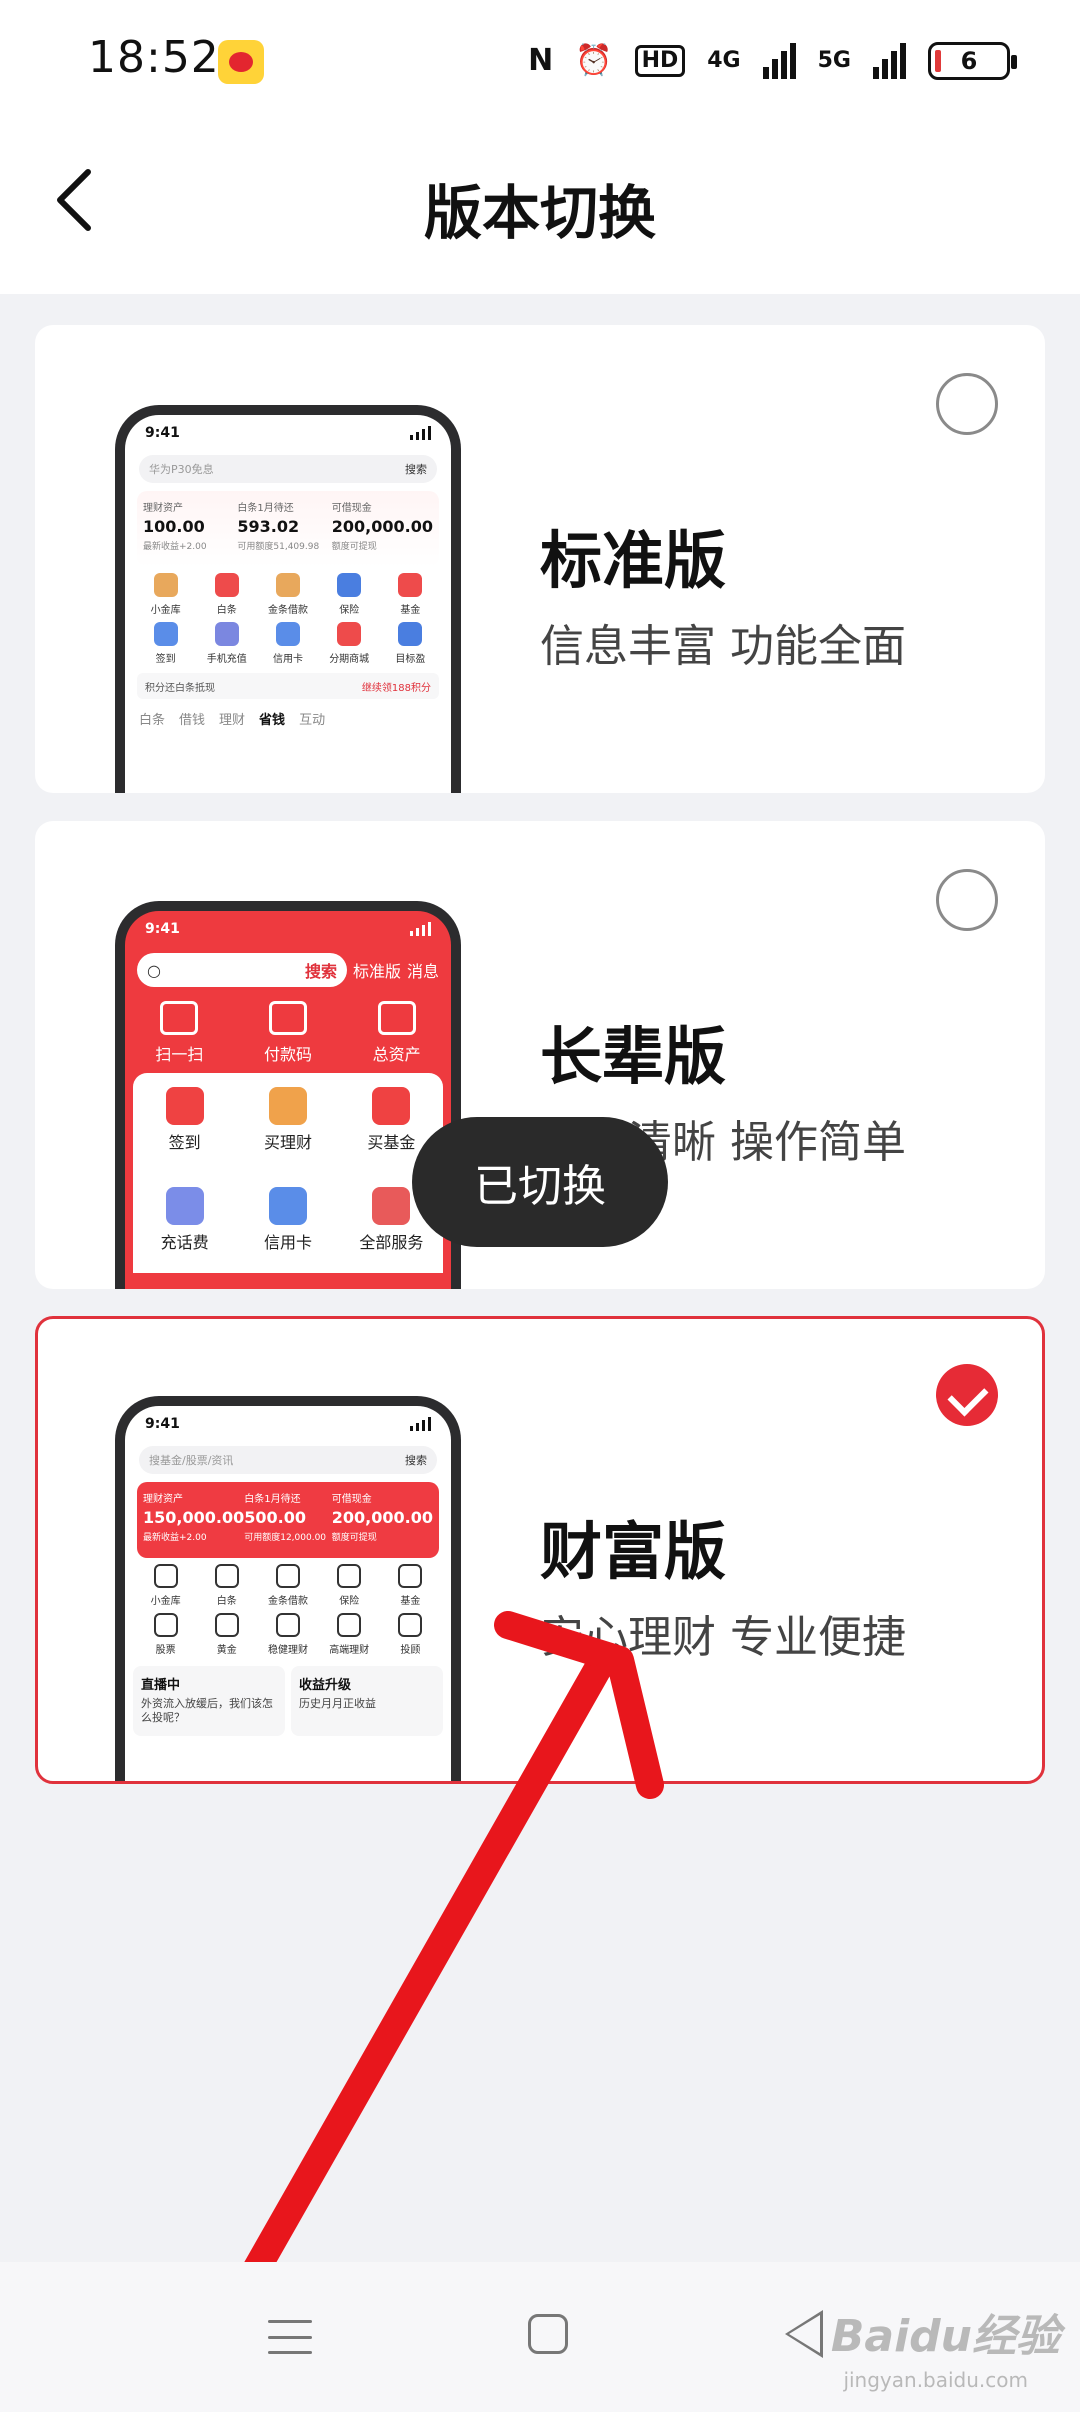  Describe the element at coordinates (288, 1701) in the screenshot. I see `phone-feed: 直播中 外资流入放缓后，我们该怎么投呢？ 收益升级 历史月月正收益` at that location.